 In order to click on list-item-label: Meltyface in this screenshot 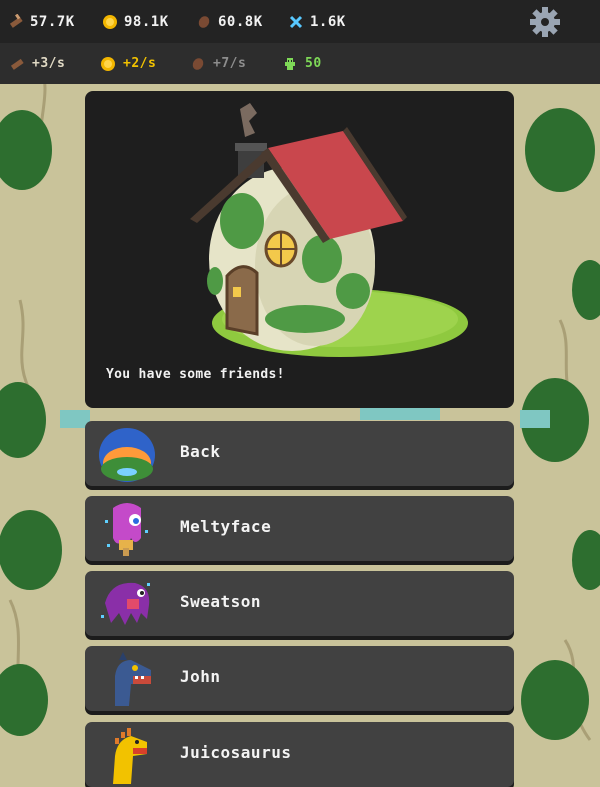, I will do `click(226, 526)`.